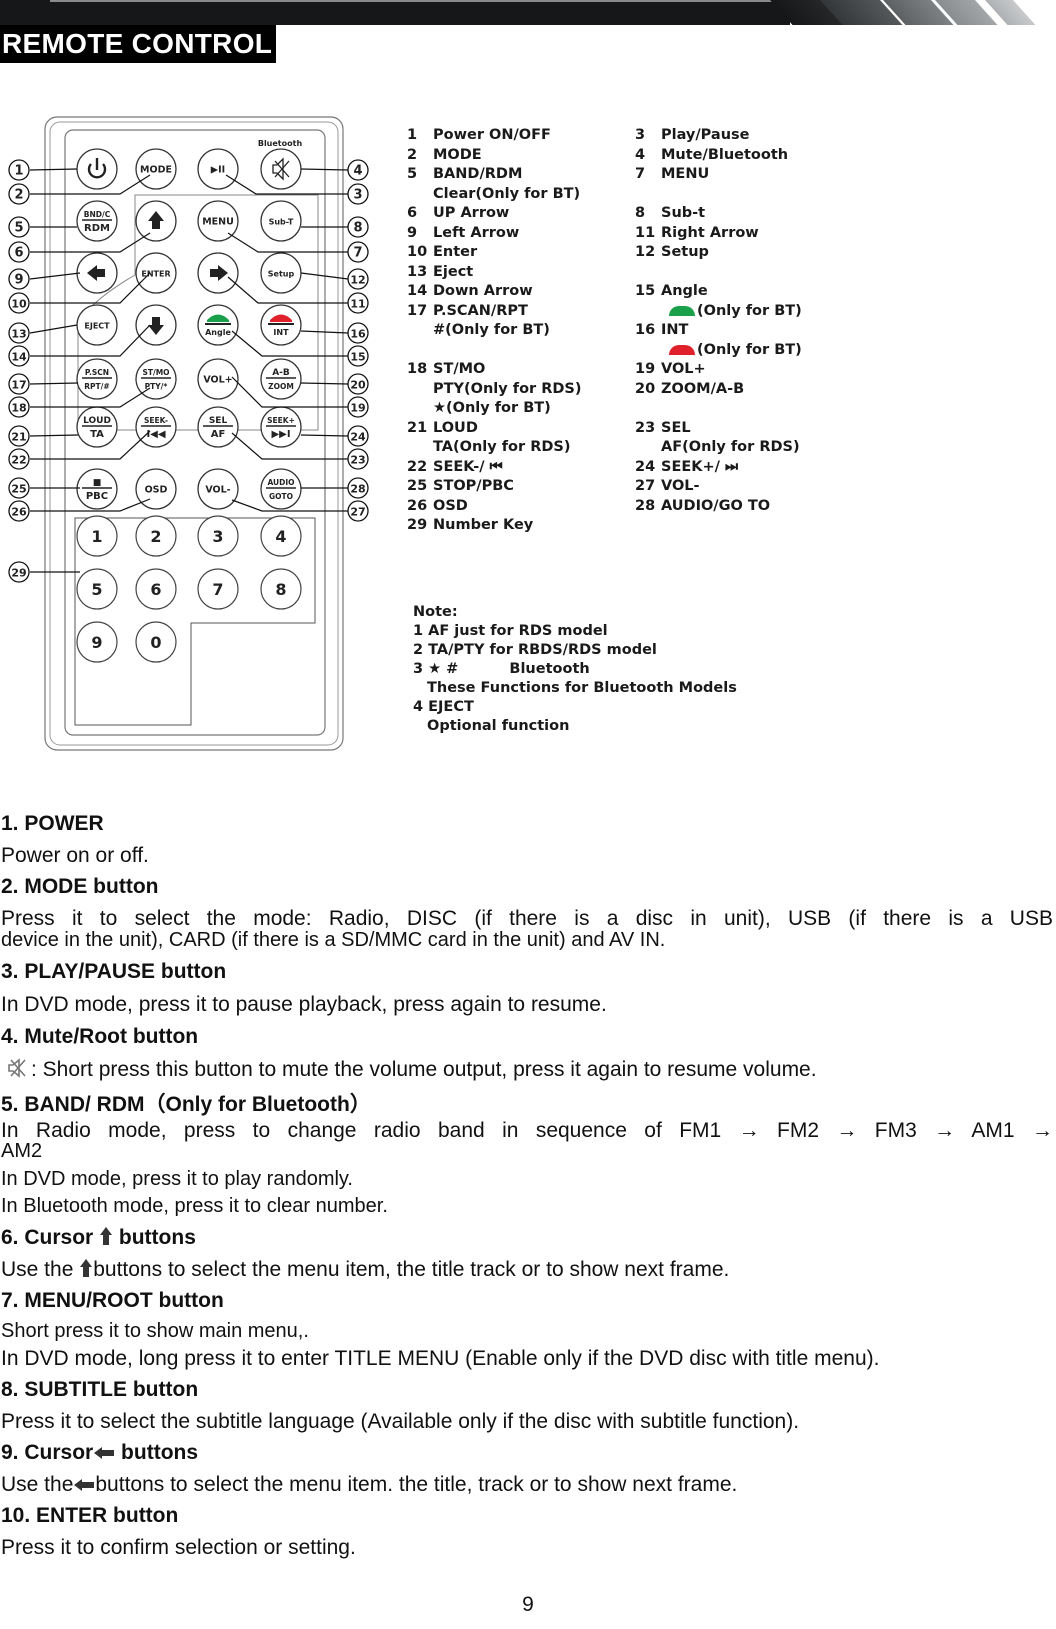  Describe the element at coordinates (137, 43) in the screenshot. I see `page-title-text: REMOTE CONTROL` at that location.